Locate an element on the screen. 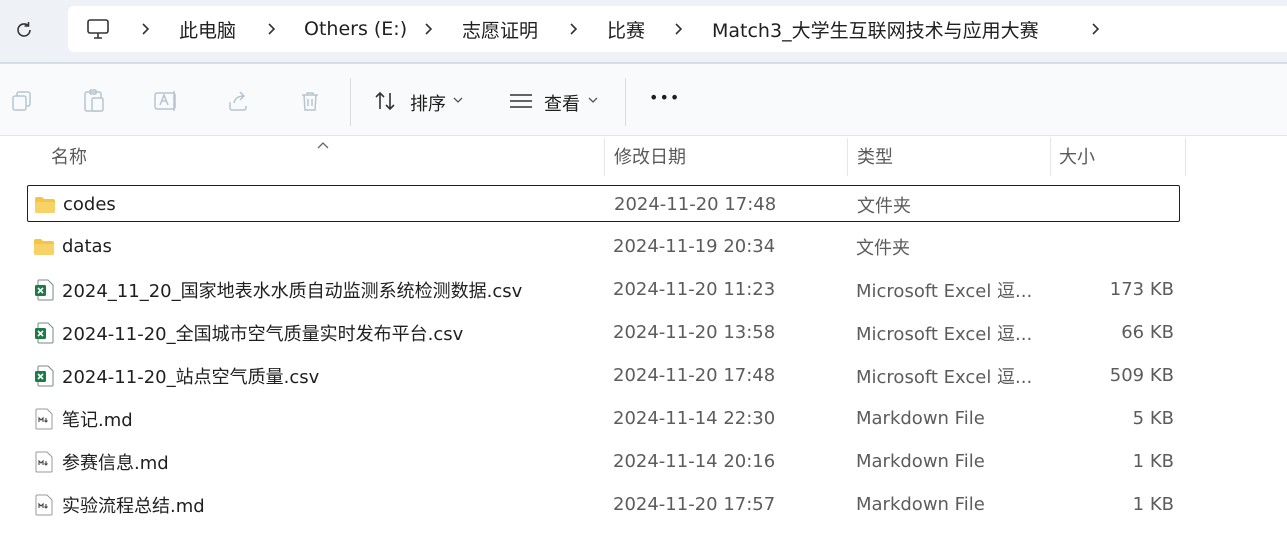  copy-icon is located at coordinates (22, 101).